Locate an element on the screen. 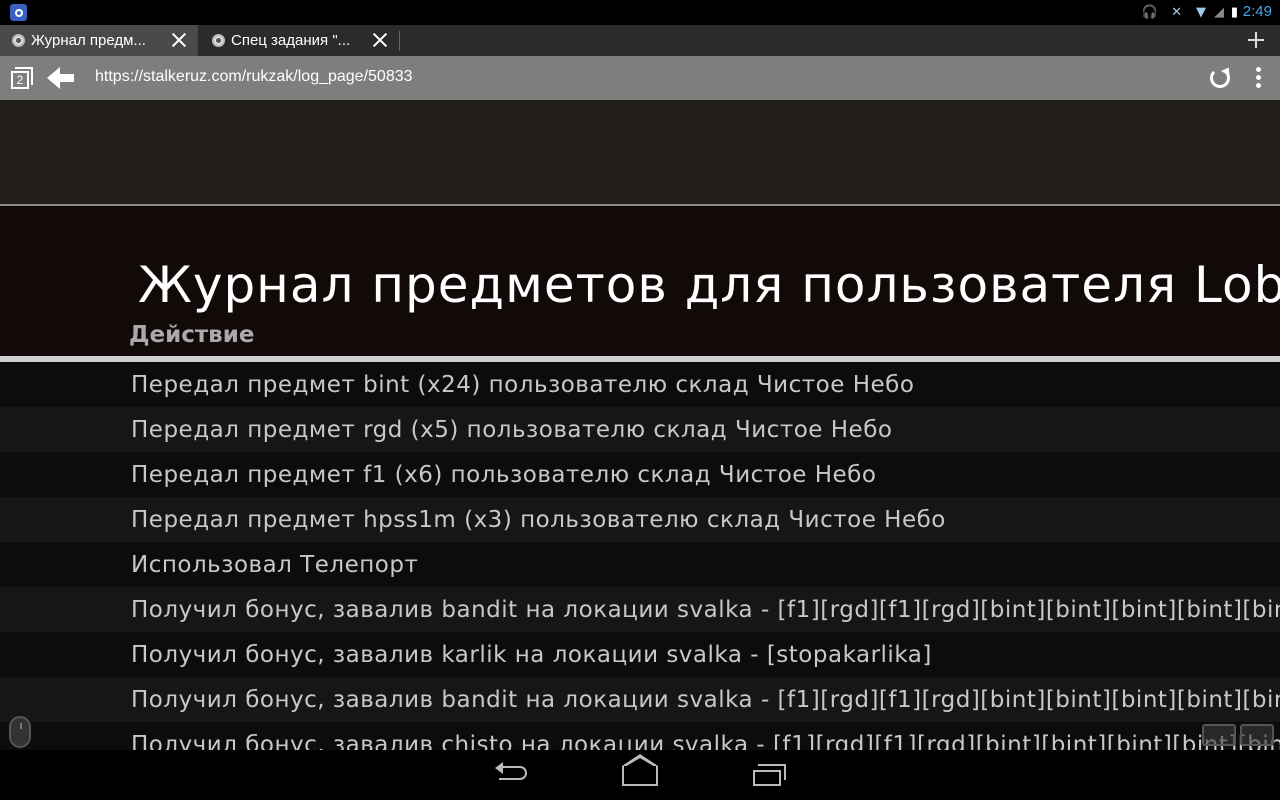 The image size is (1280, 800). mute-icon: ✕ is located at coordinates (1176, 12).